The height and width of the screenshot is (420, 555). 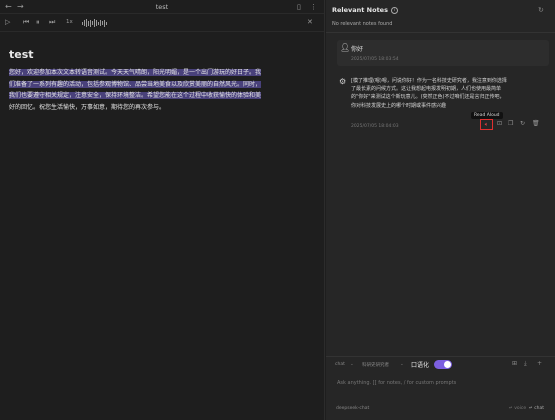 I want to click on regenerate-icon: ↻, so click(x=522, y=123).